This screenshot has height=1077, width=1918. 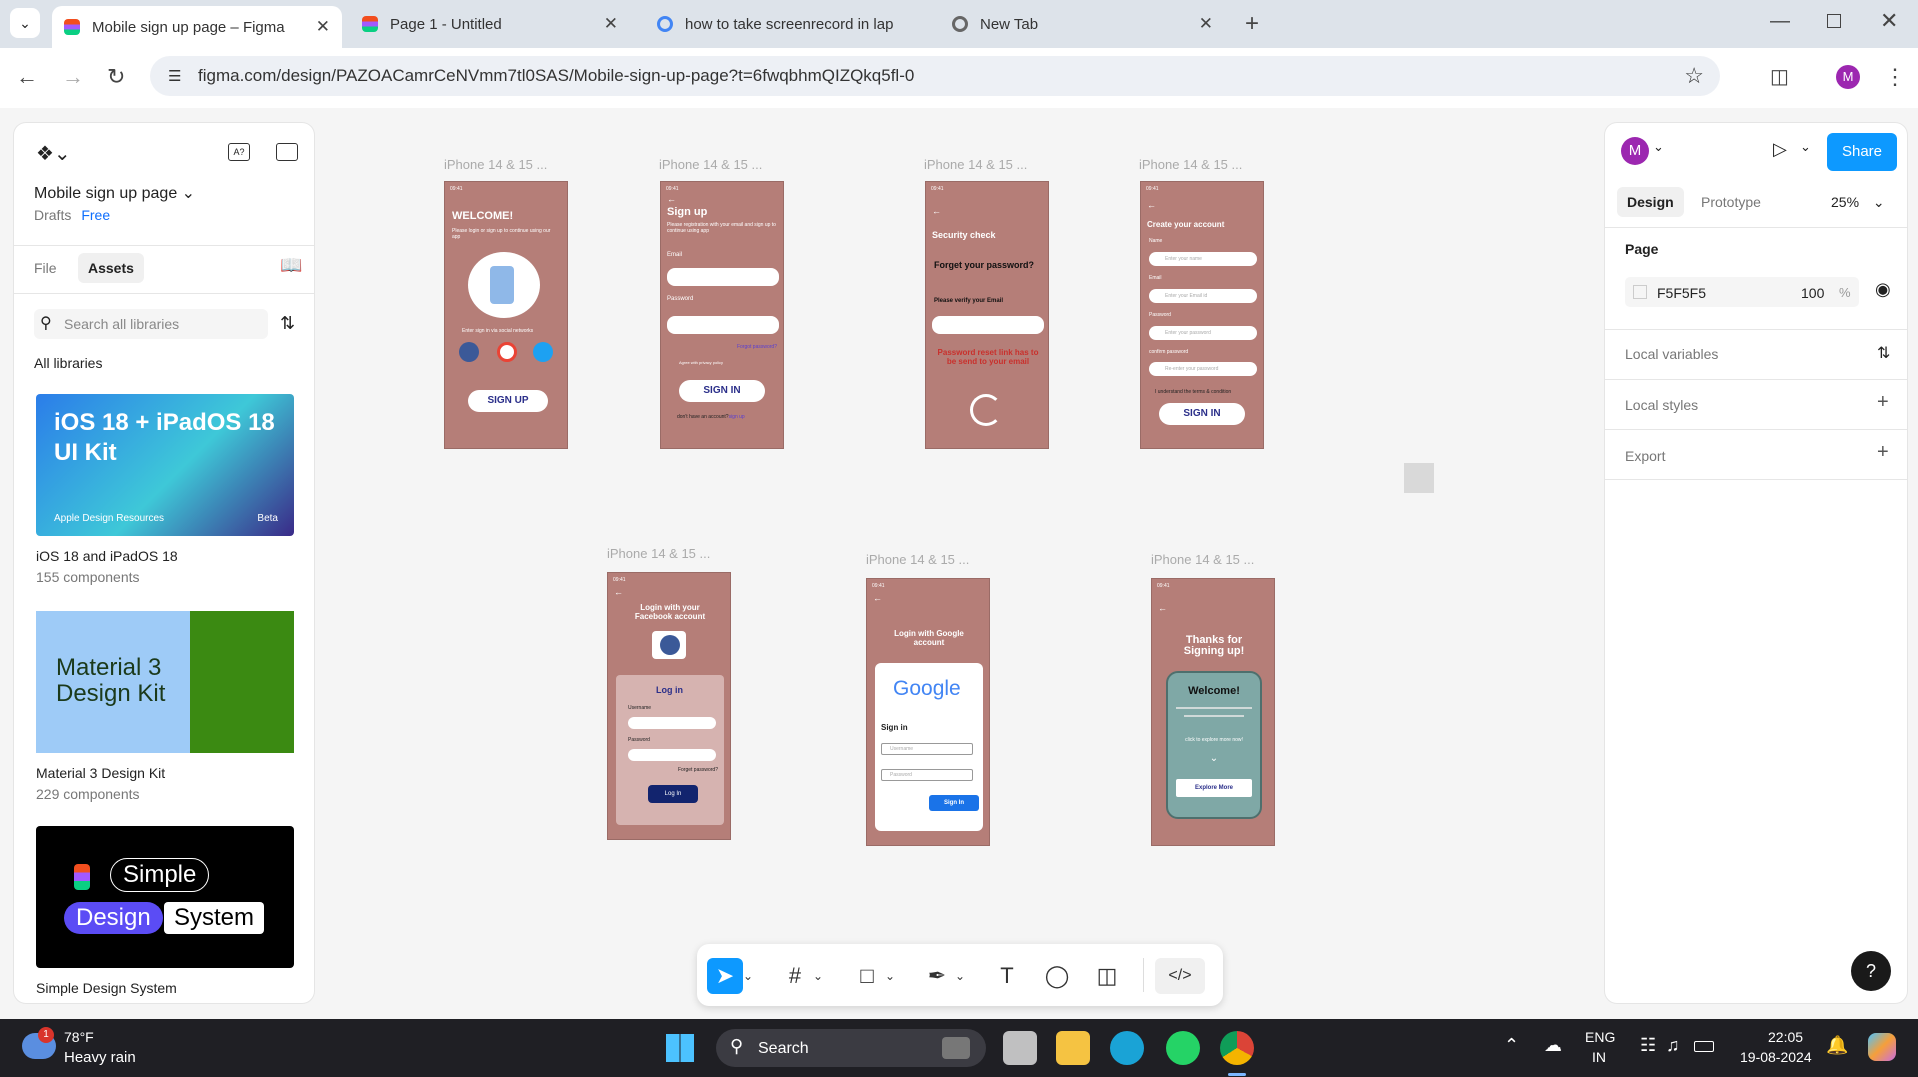 What do you see at coordinates (197, 27) in the screenshot?
I see `tab-figma: Mobile sign up page – Figma ✕` at bounding box center [197, 27].